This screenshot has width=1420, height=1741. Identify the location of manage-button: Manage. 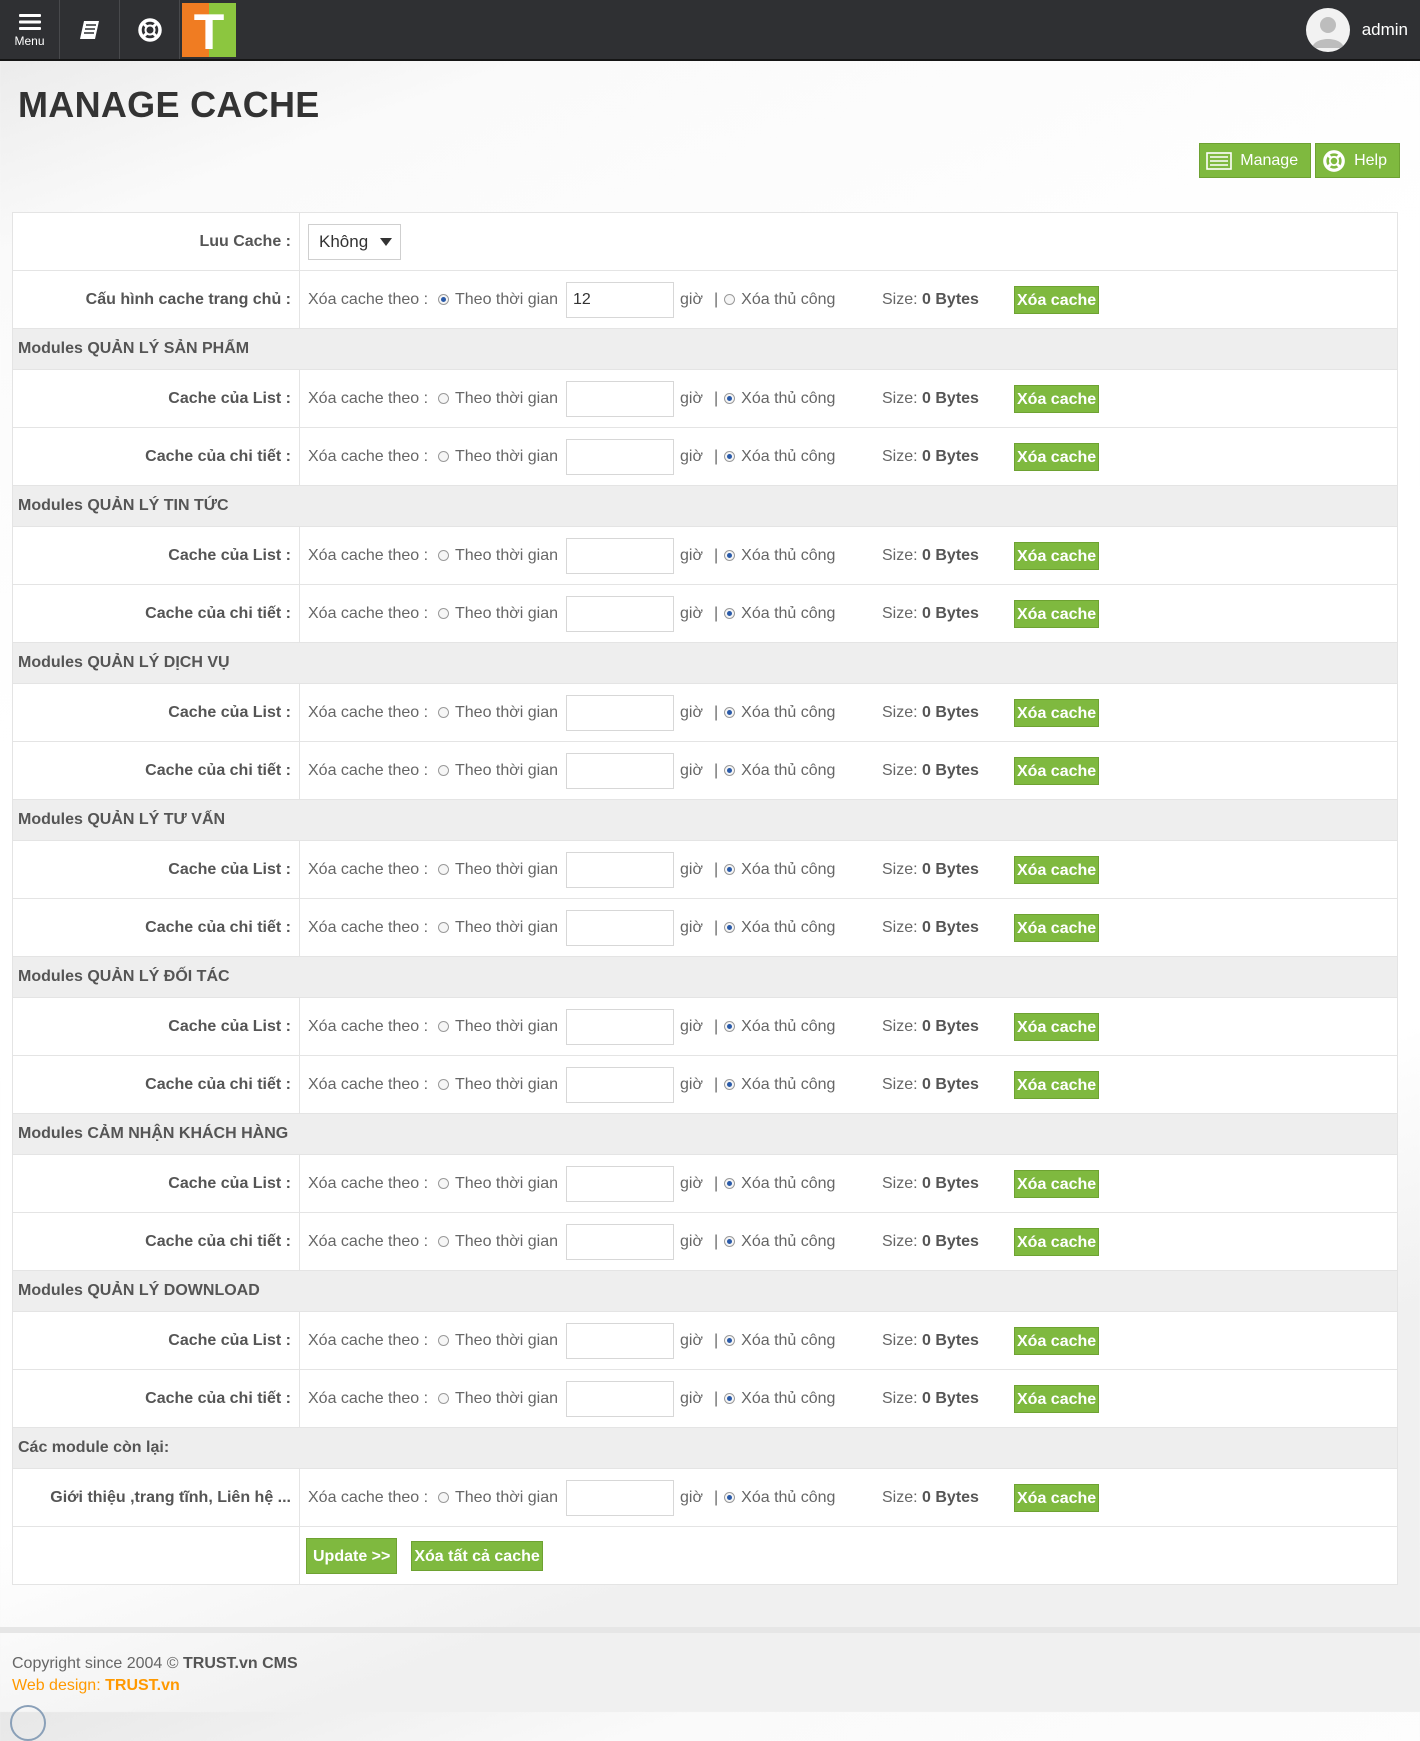
(1255, 160).